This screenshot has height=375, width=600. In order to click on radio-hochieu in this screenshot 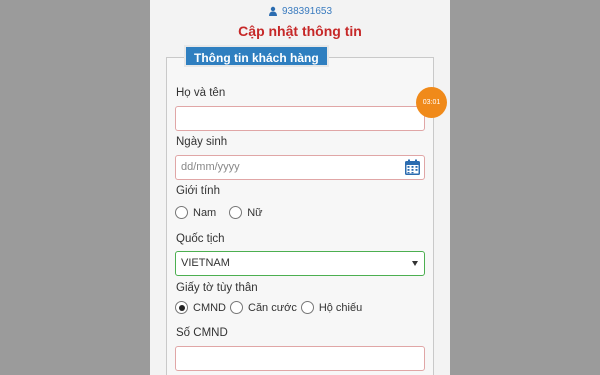, I will do `click(307, 307)`.